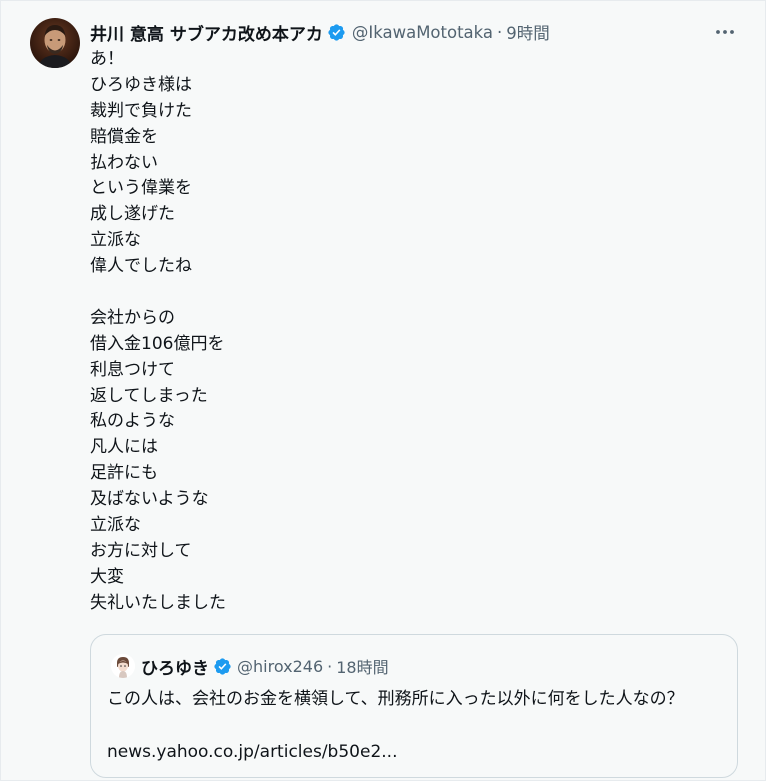 This screenshot has width=766, height=781. What do you see at coordinates (141, 84) in the screenshot?
I see `tweet-text-line: ひろゆき様は` at bounding box center [141, 84].